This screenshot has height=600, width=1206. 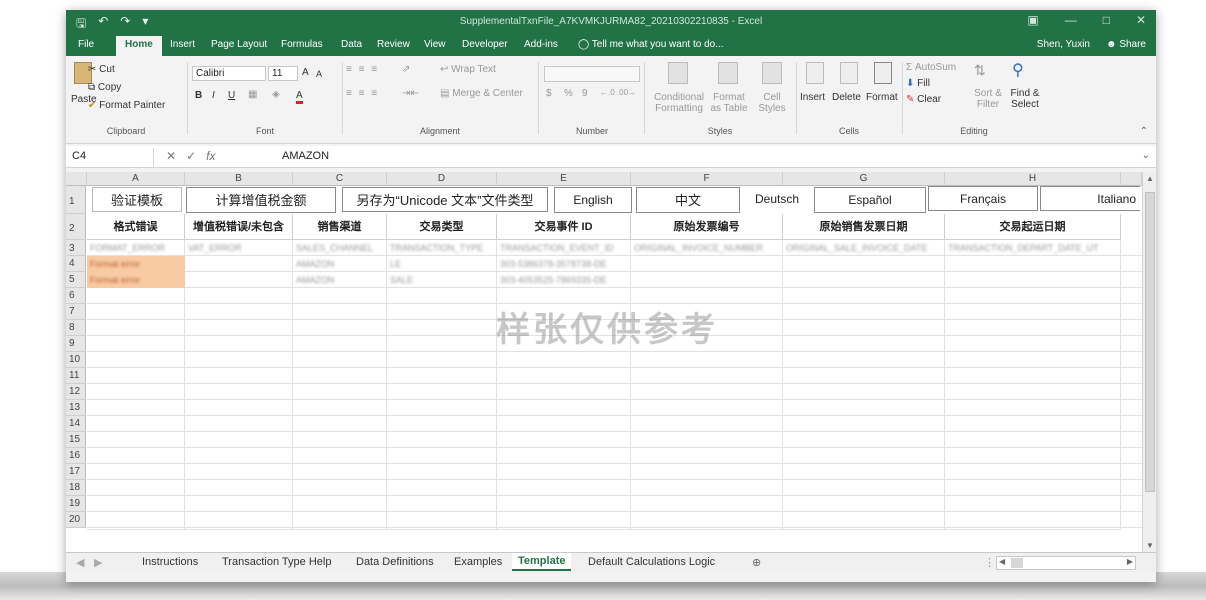 I want to click on tab-review: Review, so click(x=393, y=44).